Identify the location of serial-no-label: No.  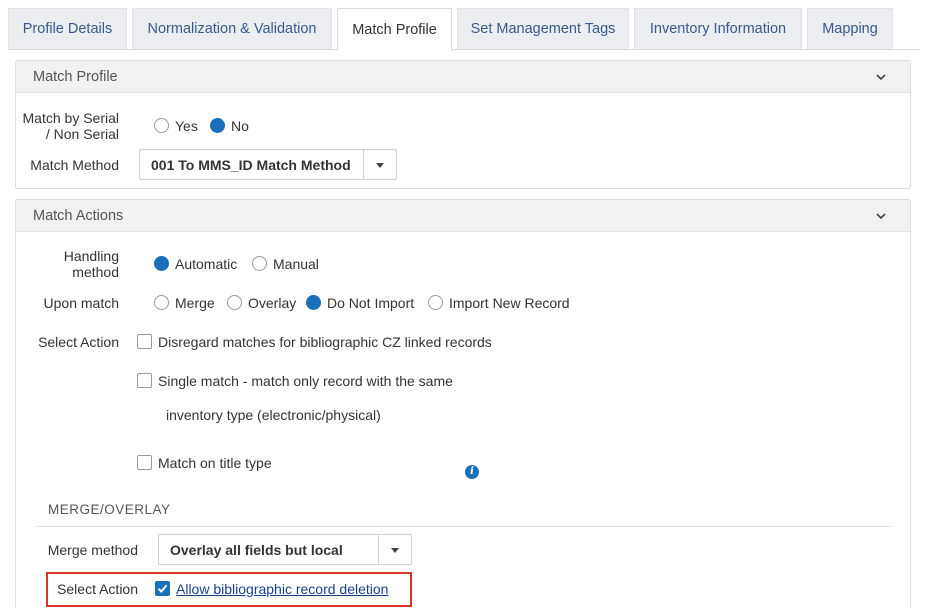
(240, 126).